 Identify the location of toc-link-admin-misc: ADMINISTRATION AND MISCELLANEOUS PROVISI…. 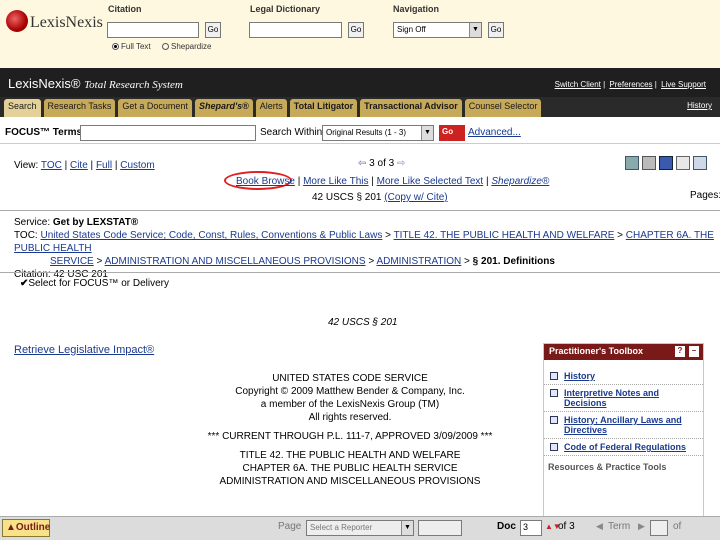
(235, 261).